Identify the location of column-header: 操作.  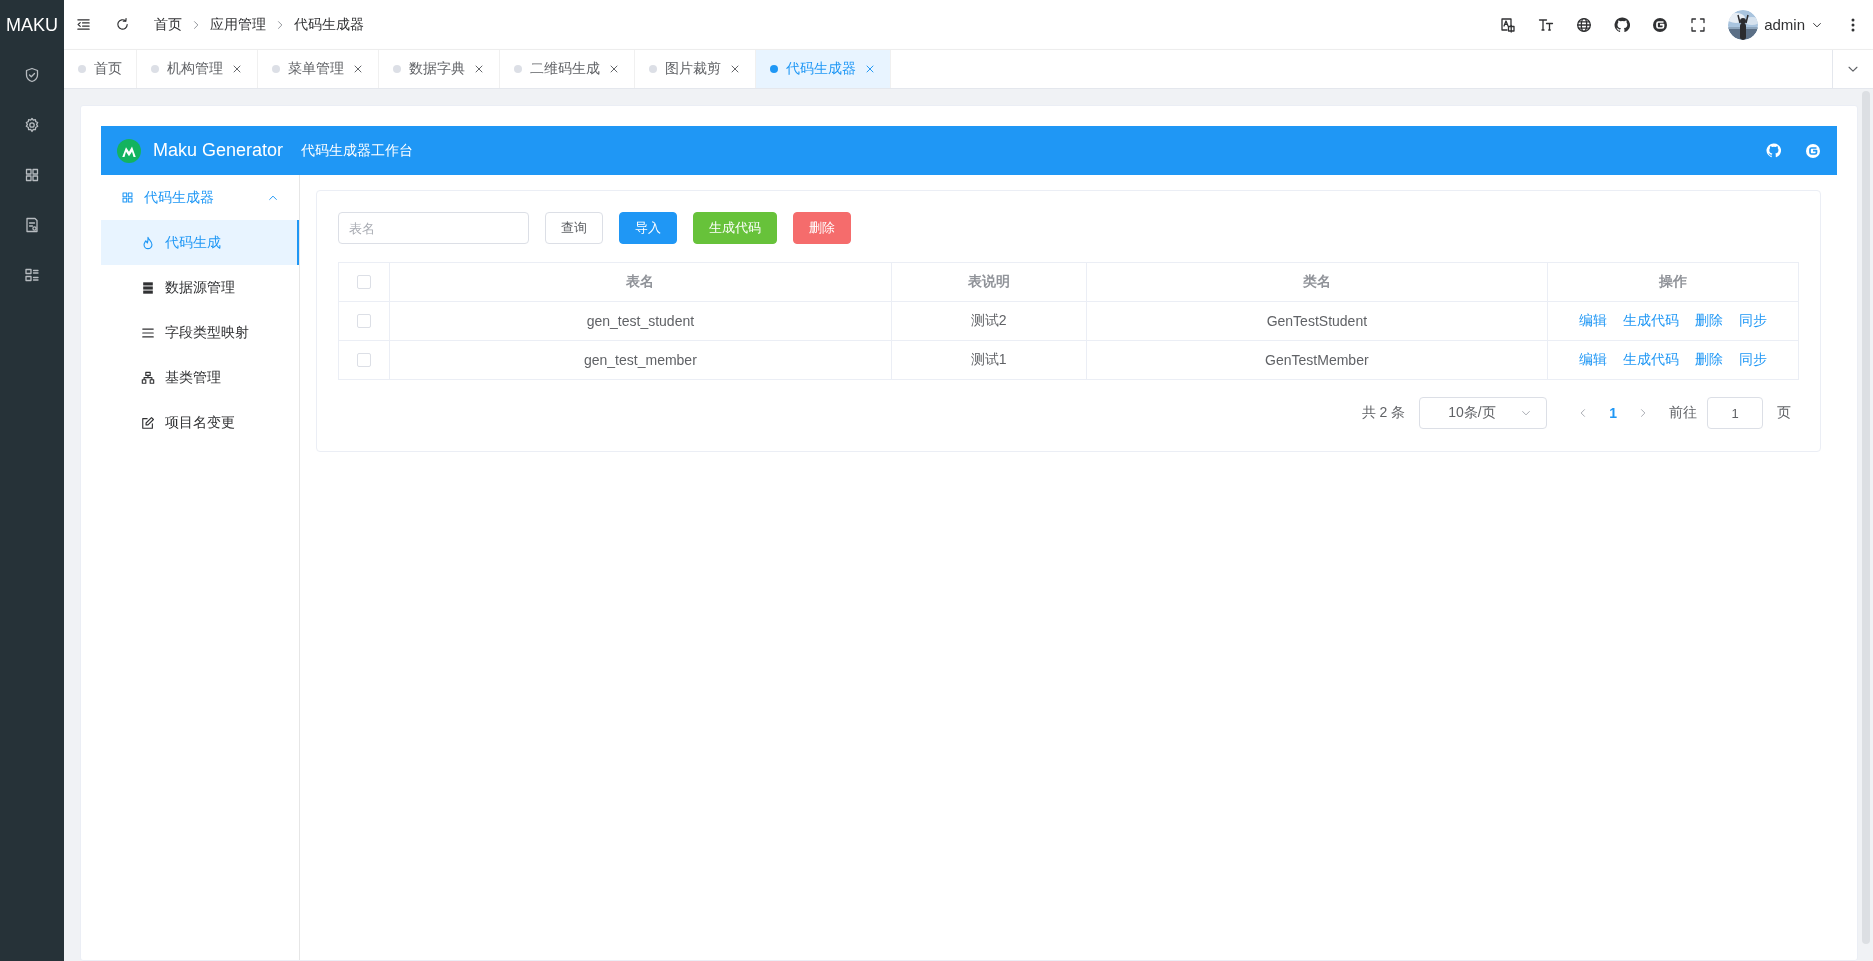
(1673, 282).